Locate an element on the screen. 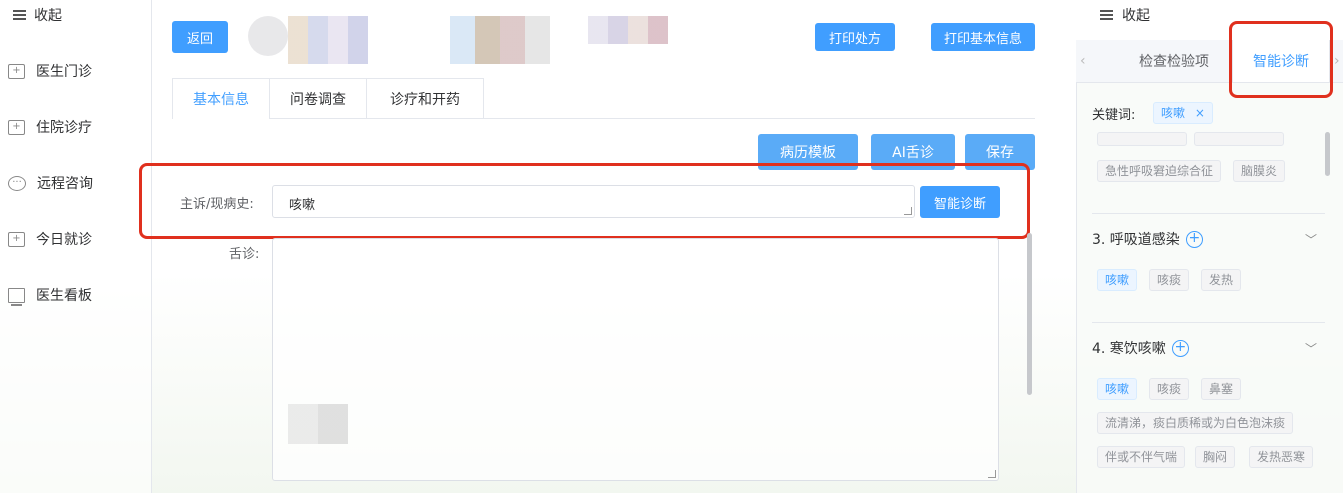 The height and width of the screenshot is (493, 1343). tag: 急性呼吸窘迫综合征 is located at coordinates (1159, 171).